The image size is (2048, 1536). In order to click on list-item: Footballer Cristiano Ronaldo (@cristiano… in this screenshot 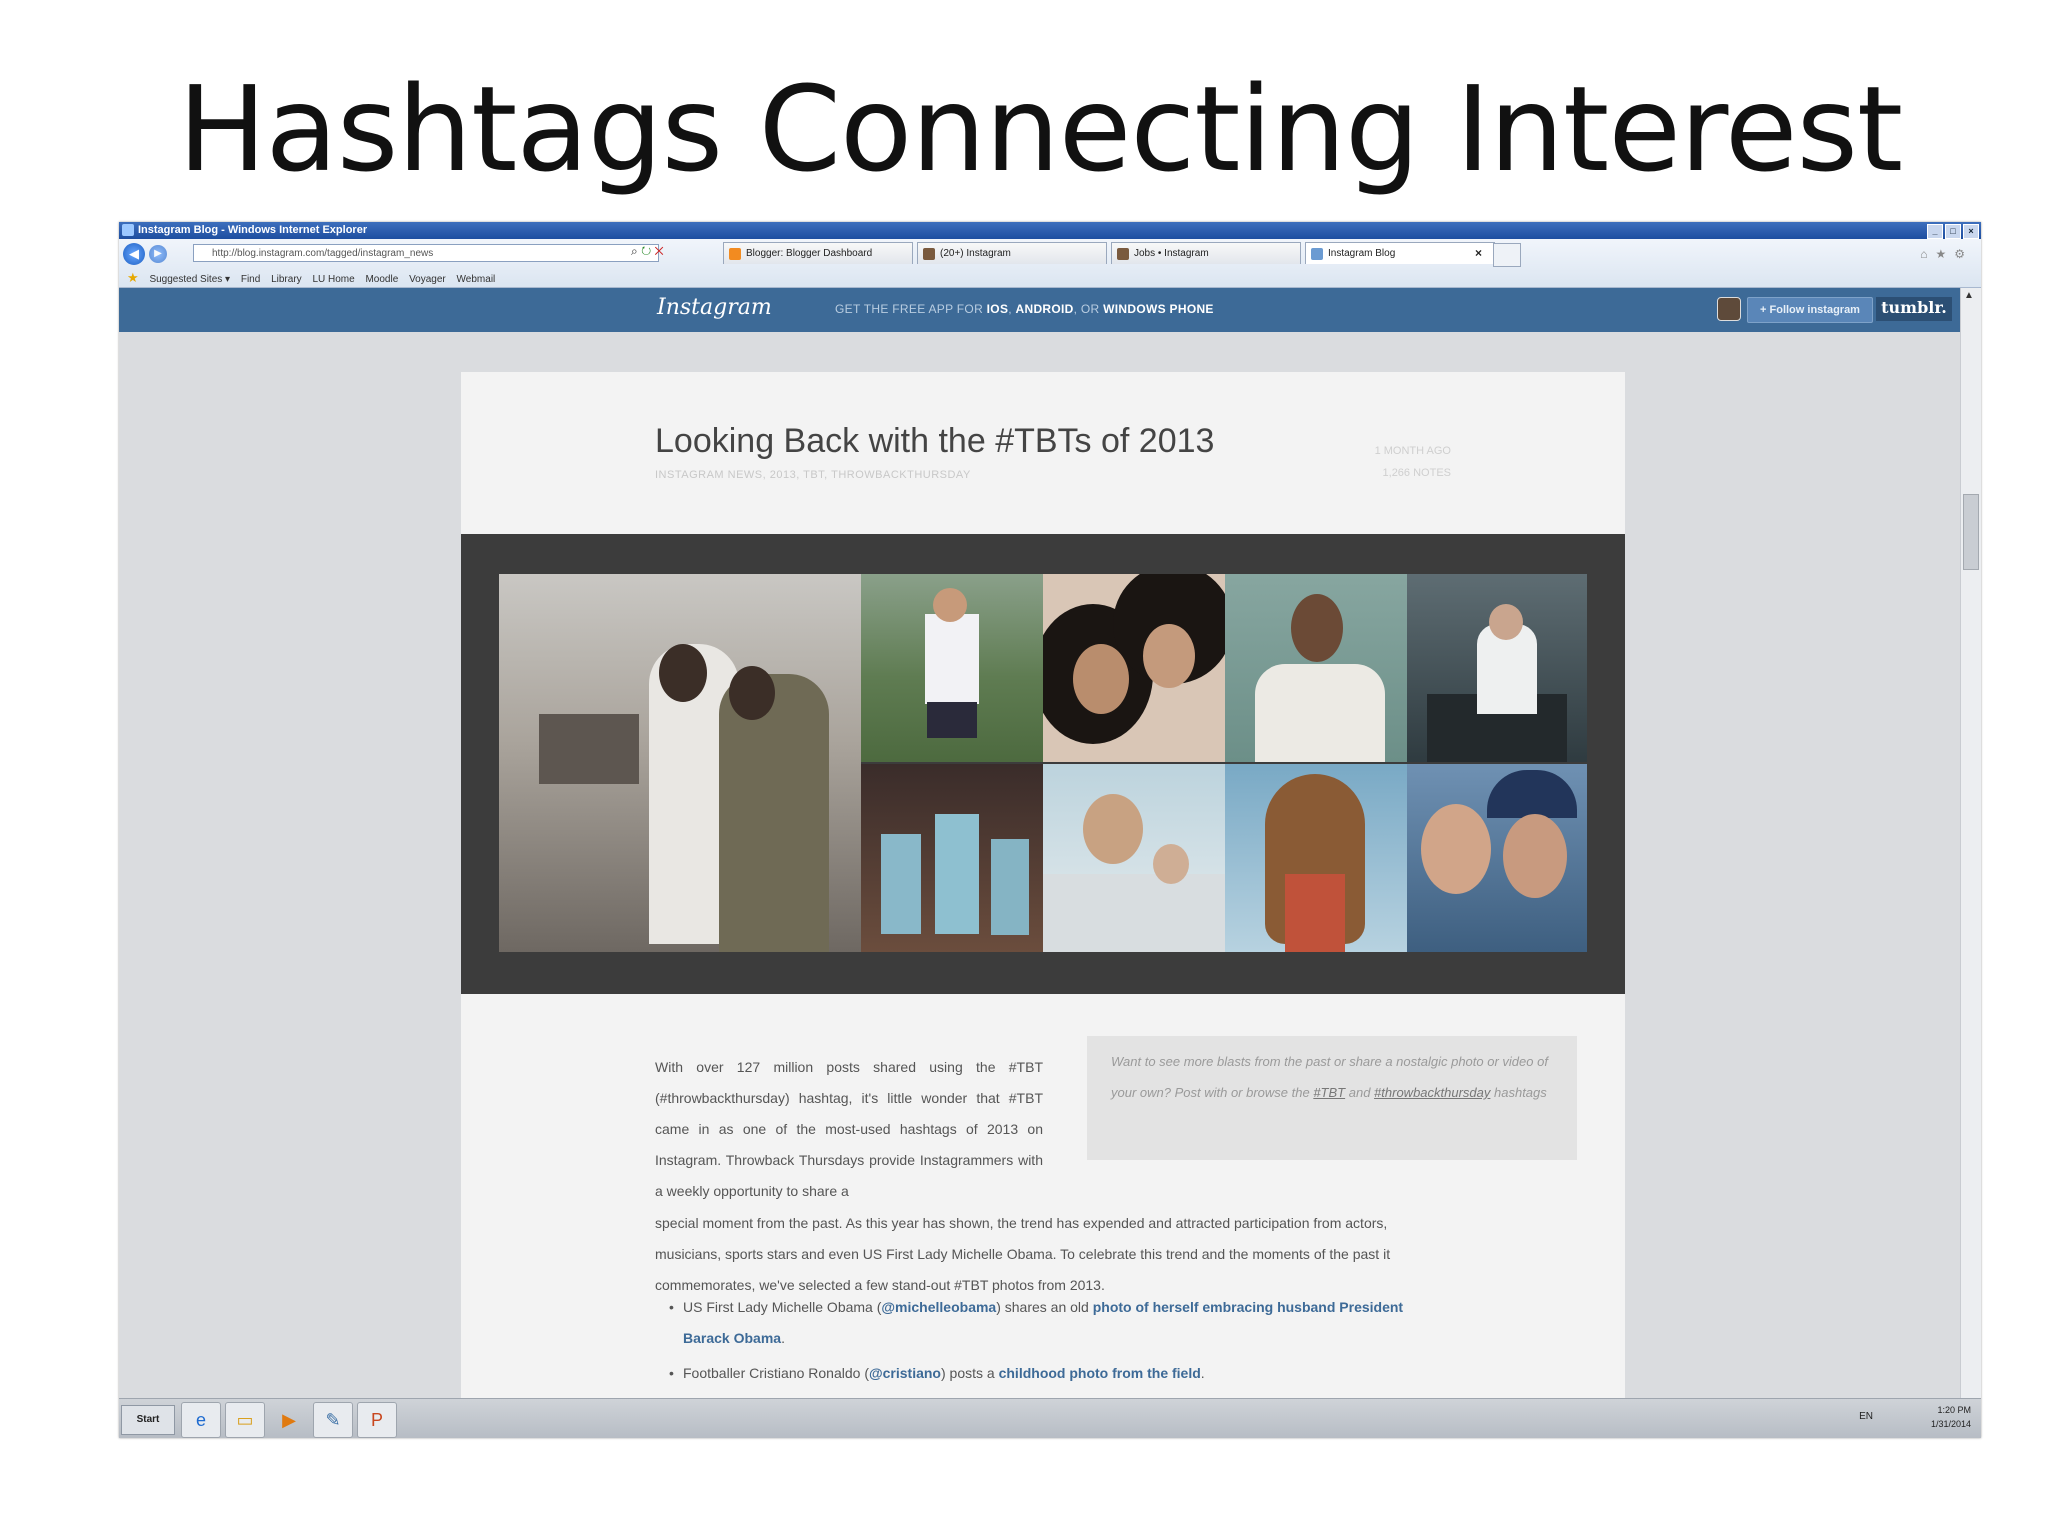, I will do `click(1051, 1373)`.